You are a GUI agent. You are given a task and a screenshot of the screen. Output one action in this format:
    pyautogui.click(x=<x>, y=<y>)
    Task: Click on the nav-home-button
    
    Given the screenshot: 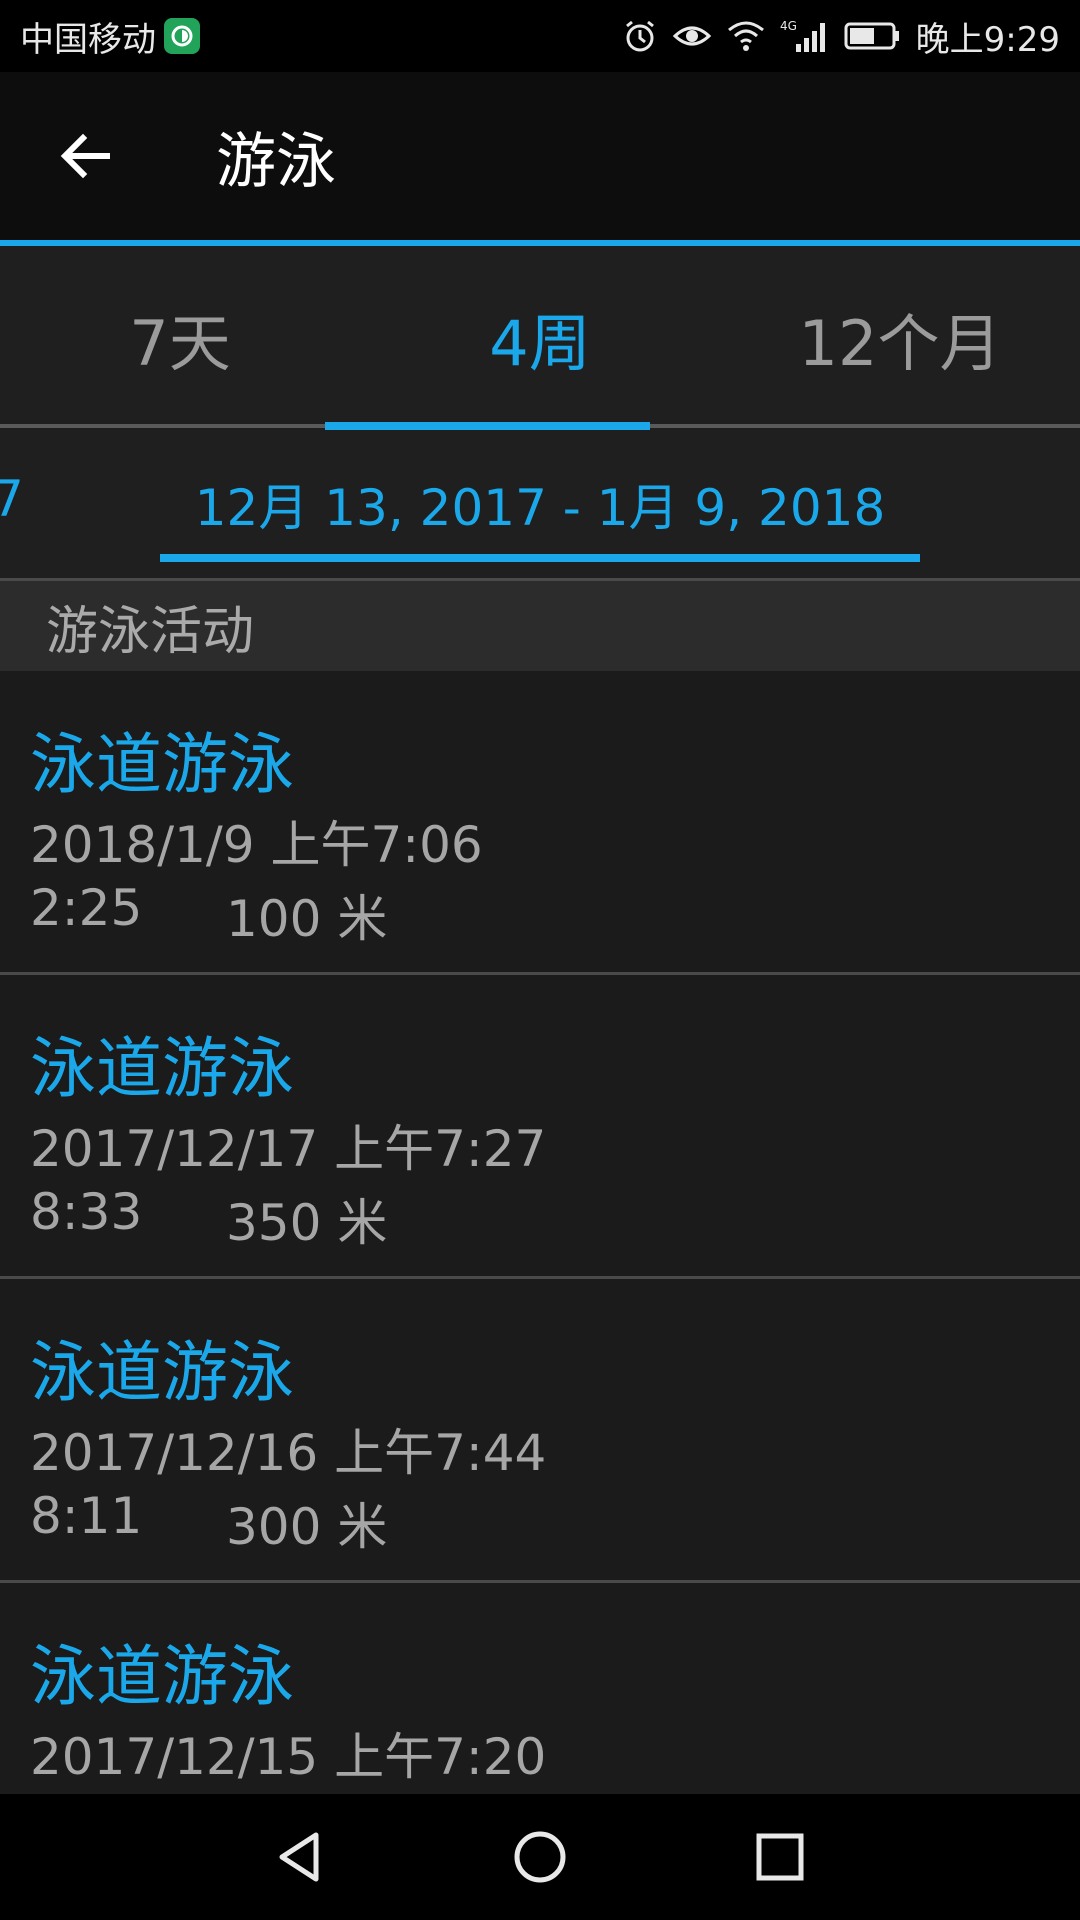 What is the action you would take?
    pyautogui.click(x=540, y=1857)
    